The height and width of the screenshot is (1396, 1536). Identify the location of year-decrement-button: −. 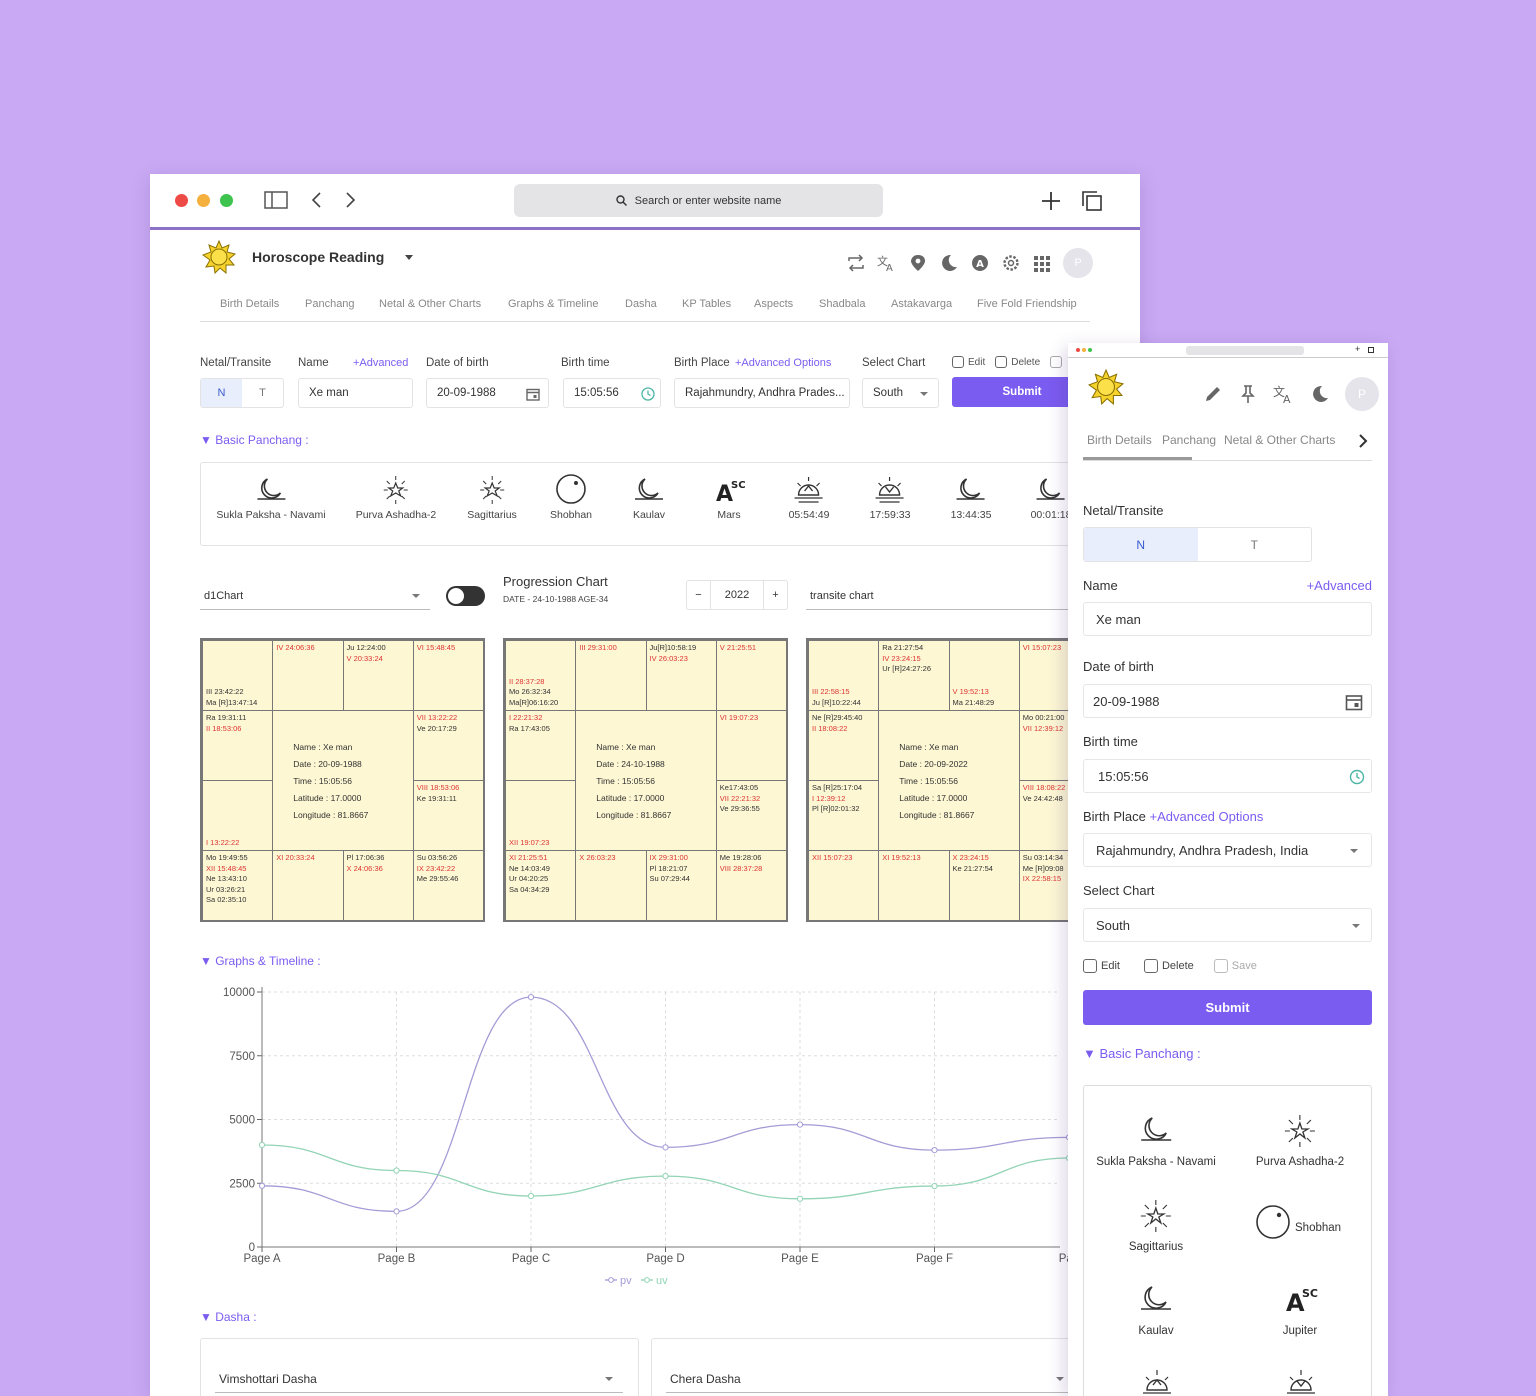
(699, 595).